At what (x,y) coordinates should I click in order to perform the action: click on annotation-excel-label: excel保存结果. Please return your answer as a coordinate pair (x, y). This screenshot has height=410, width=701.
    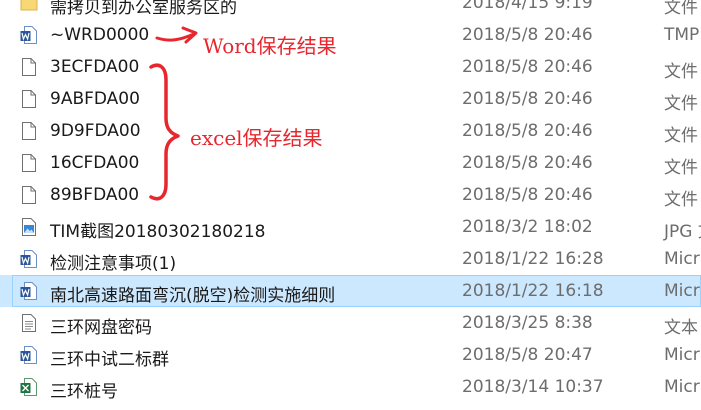
    Looking at the image, I should click on (256, 138).